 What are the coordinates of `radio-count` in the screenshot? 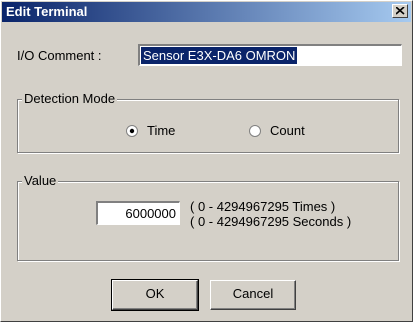 It's located at (255, 131).